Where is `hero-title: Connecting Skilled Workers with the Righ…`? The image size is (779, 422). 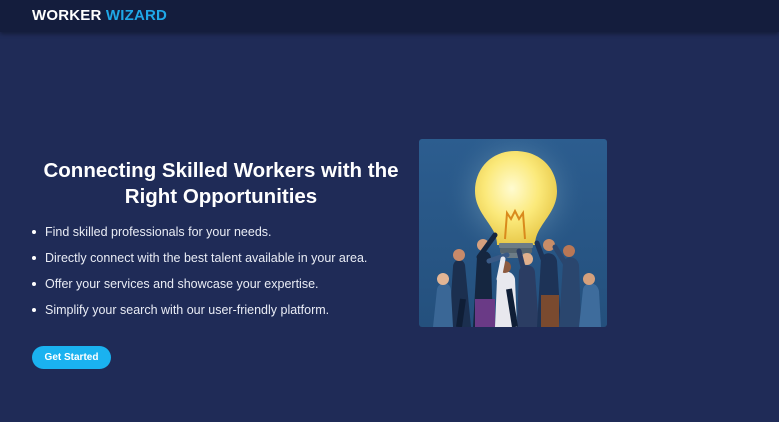 hero-title: Connecting Skilled Workers with the Righ… is located at coordinates (221, 183).